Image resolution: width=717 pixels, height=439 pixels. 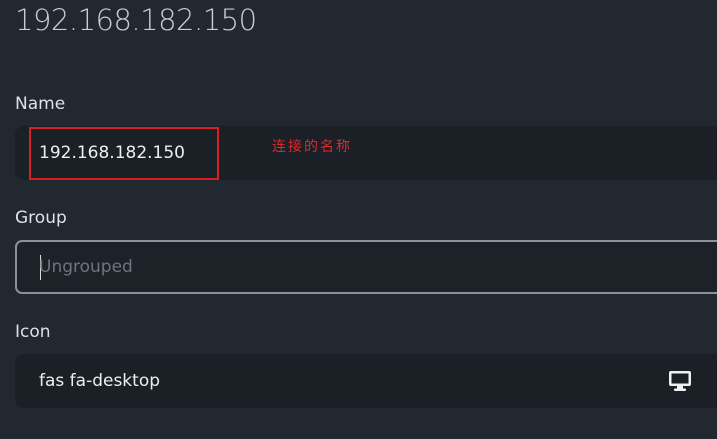 What do you see at coordinates (41, 218) in the screenshot?
I see `group-label: Group` at bounding box center [41, 218].